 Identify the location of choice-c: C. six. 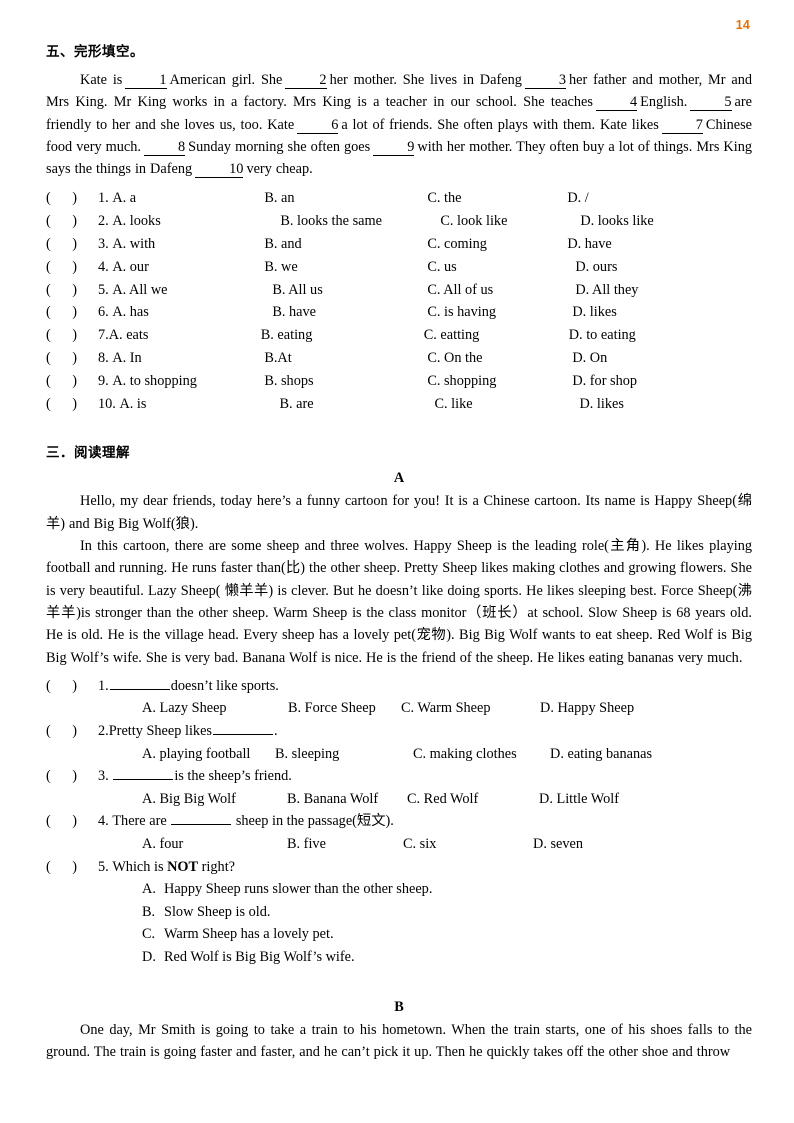
(468, 844).